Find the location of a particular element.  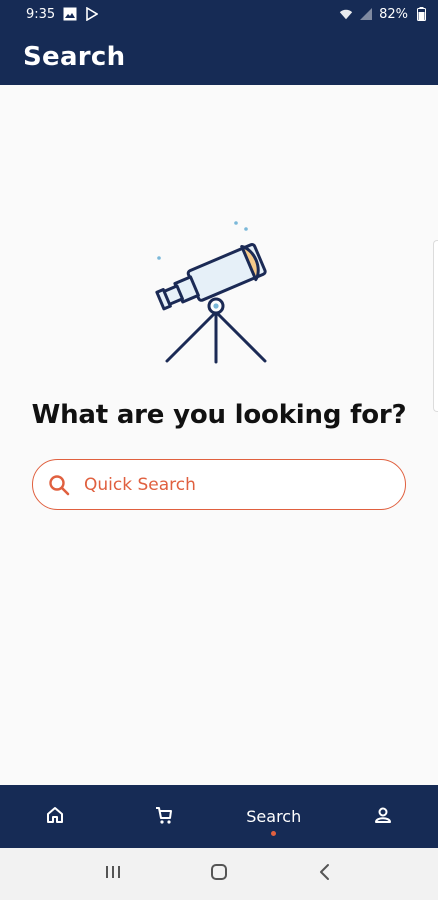

signal-icon is located at coordinates (366, 14).